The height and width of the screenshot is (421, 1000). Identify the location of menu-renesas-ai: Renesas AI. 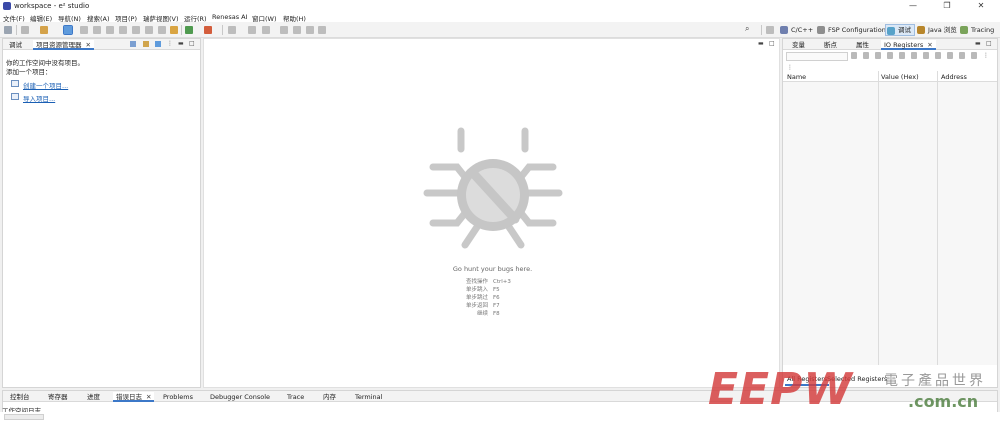
(230, 17).